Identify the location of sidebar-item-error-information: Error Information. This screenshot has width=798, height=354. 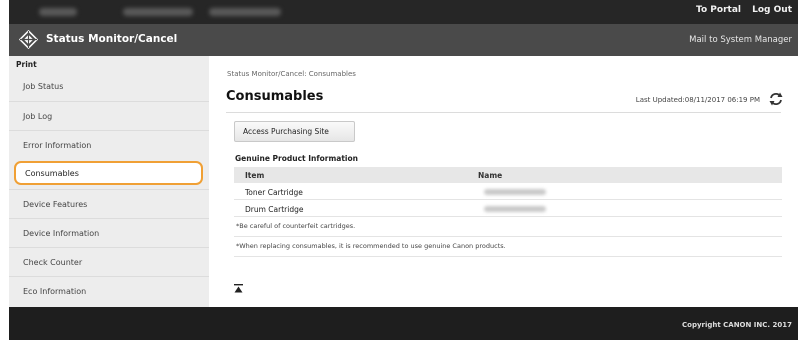
(109, 144).